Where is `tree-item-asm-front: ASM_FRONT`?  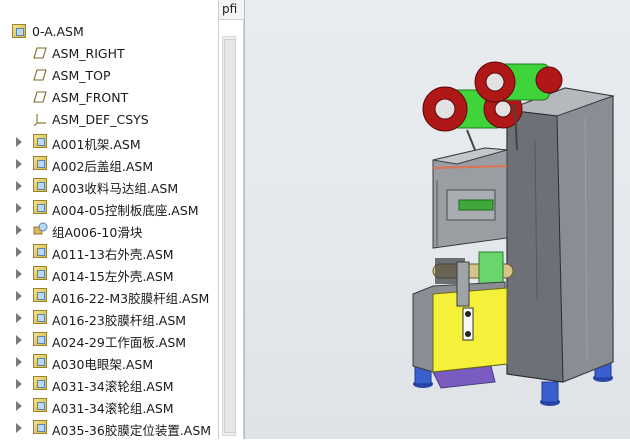
tree-item-asm-front: ASM_FRONT is located at coordinates (109, 98).